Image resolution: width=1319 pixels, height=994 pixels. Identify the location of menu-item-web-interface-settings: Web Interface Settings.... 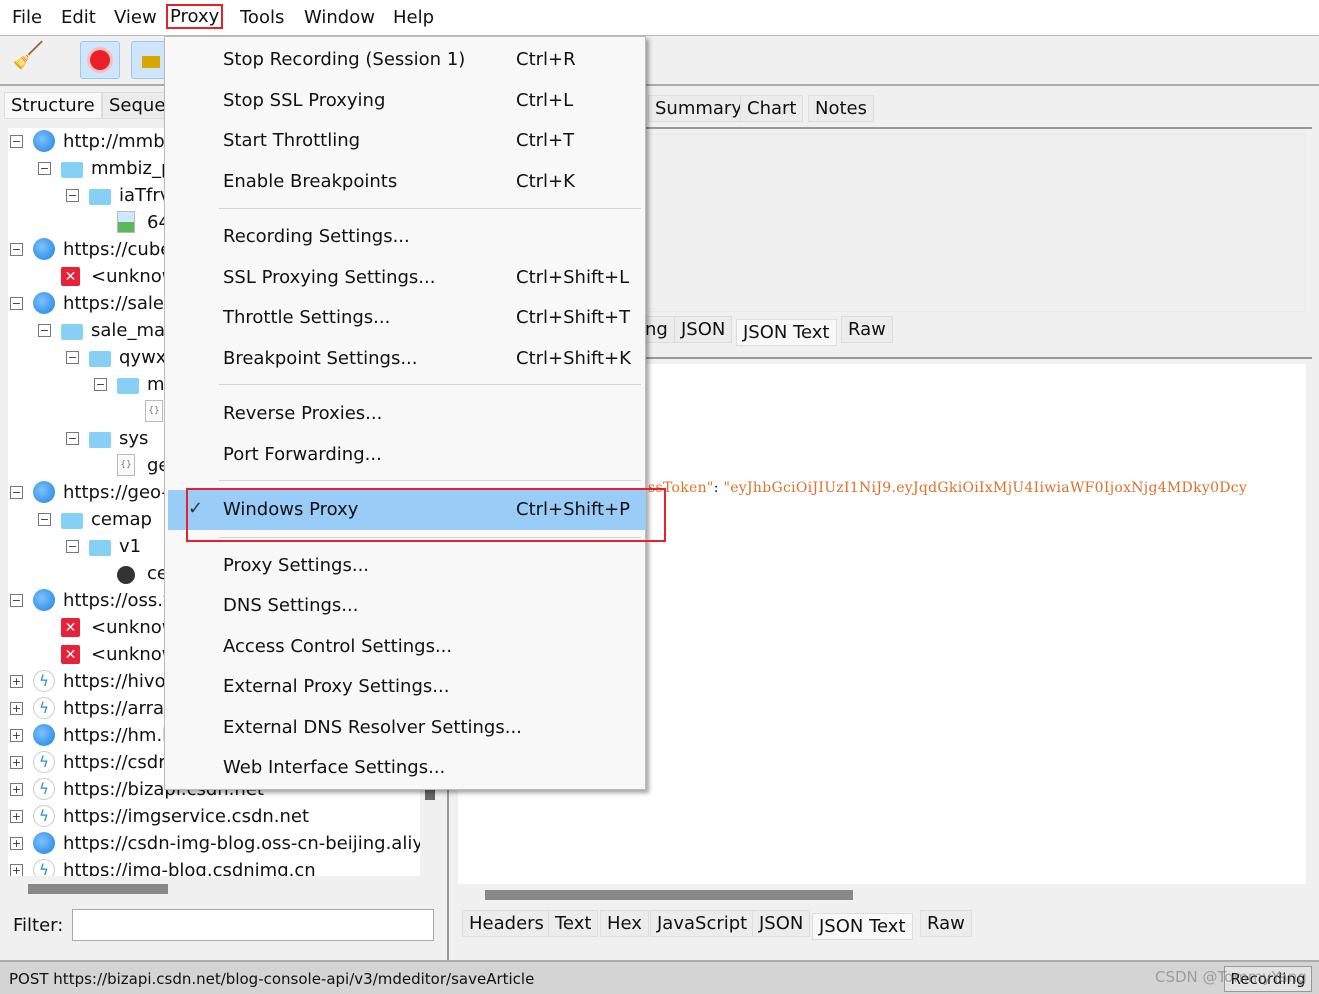
(404, 768).